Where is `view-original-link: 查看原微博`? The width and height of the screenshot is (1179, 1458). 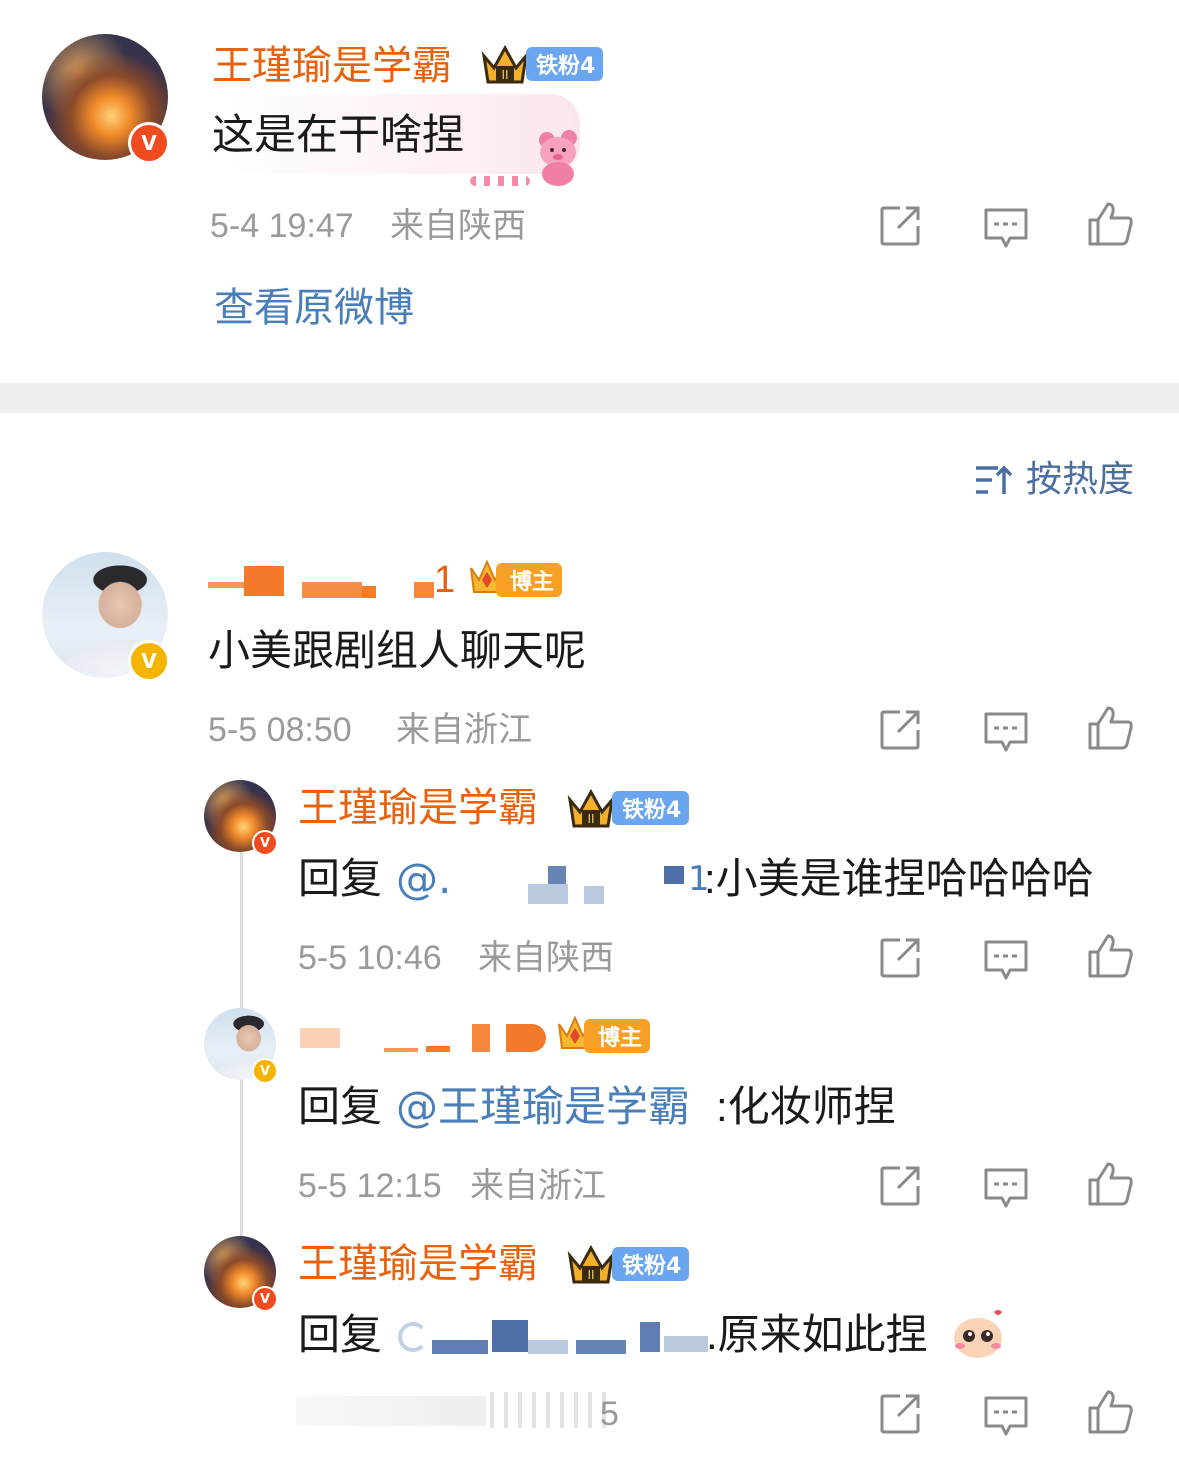 view-original-link: 查看原微博 is located at coordinates (314, 308).